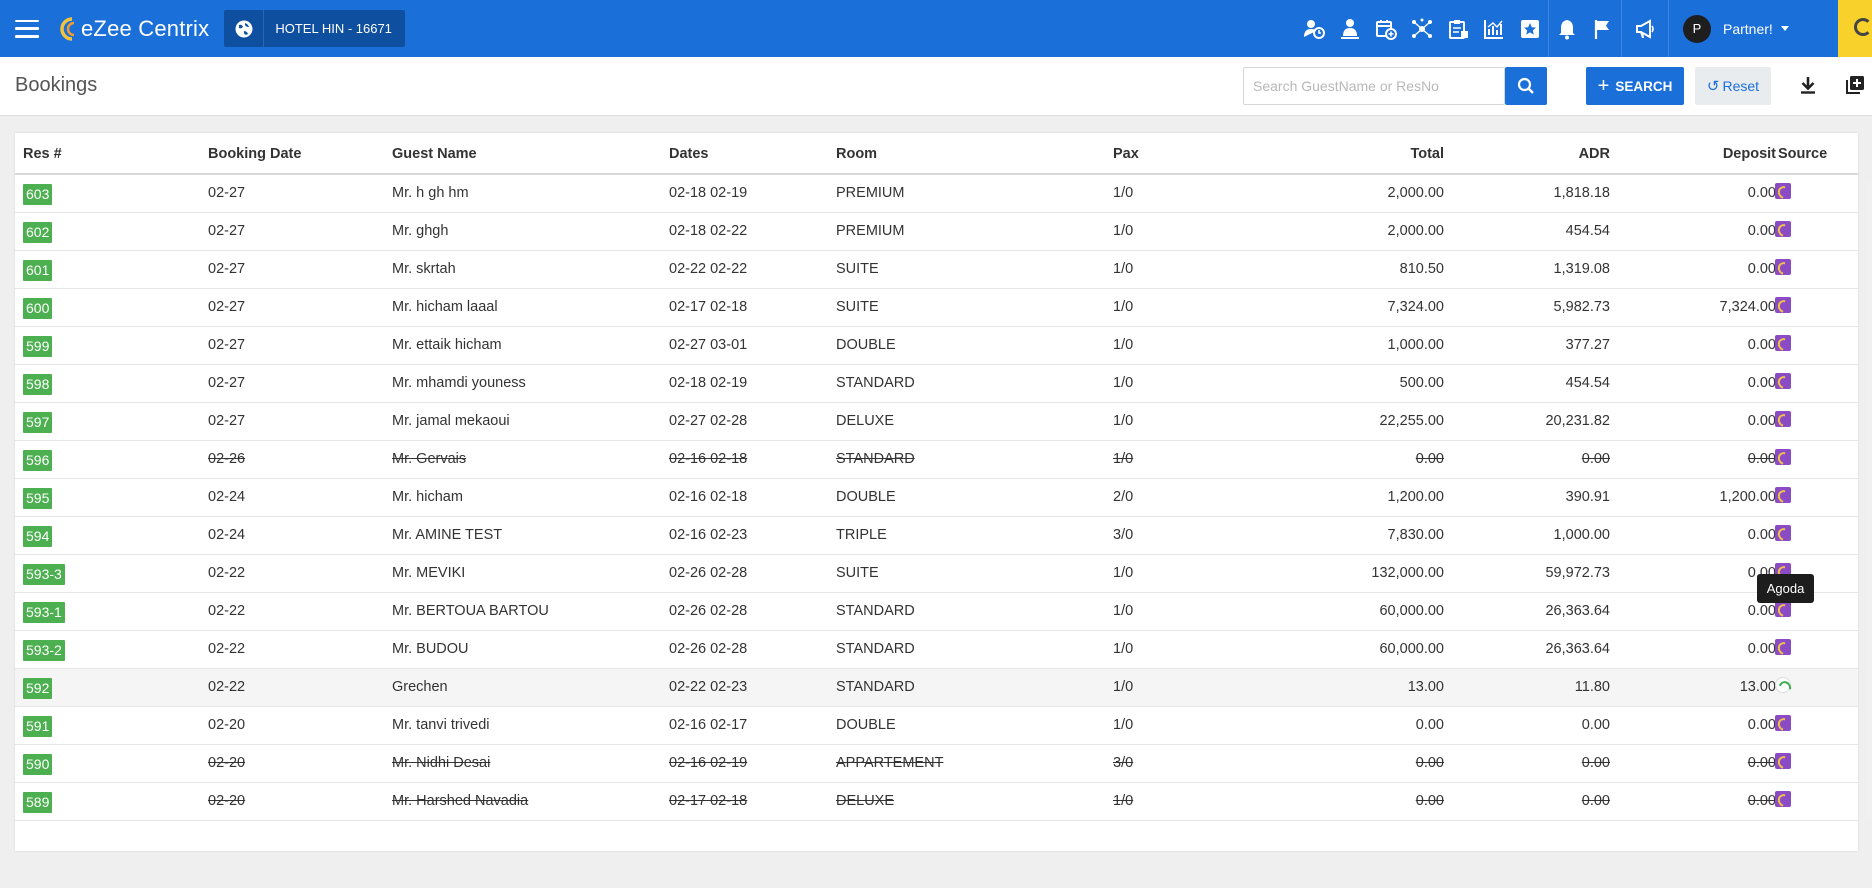 This screenshot has width=1872, height=888. I want to click on column-header-res: Res #, so click(42, 154).